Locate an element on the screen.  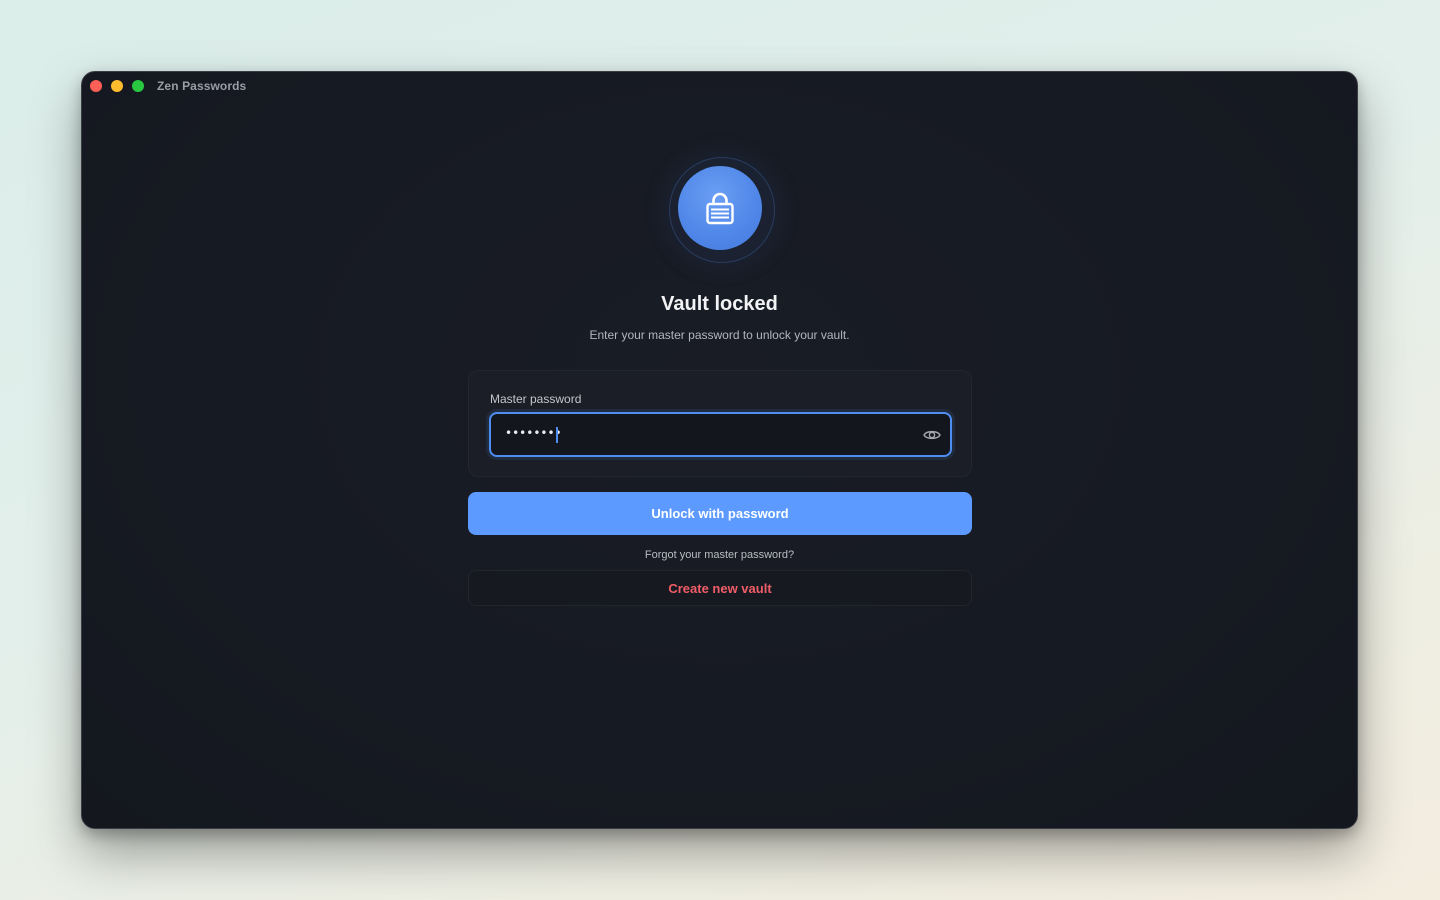
forgot-password-link: Forgot your master password? is located at coordinates (719, 555).